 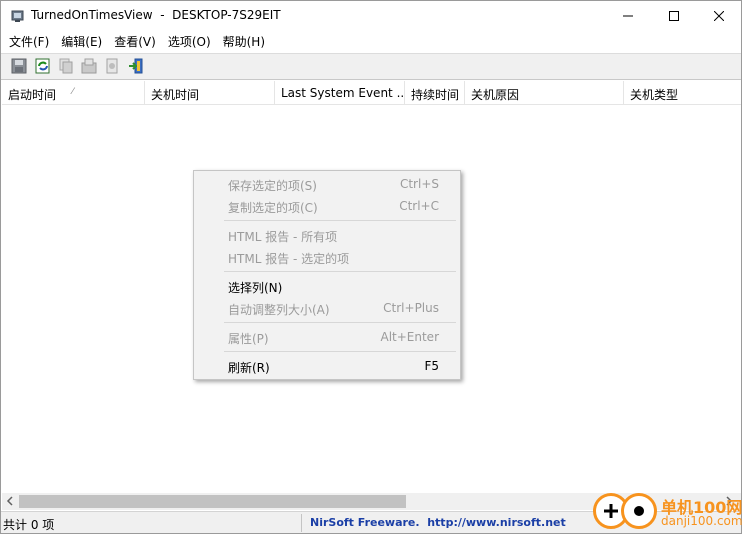 What do you see at coordinates (327, 337) in the screenshot?
I see `menu-item-properties: 属性(P) Alt+Enter` at bounding box center [327, 337].